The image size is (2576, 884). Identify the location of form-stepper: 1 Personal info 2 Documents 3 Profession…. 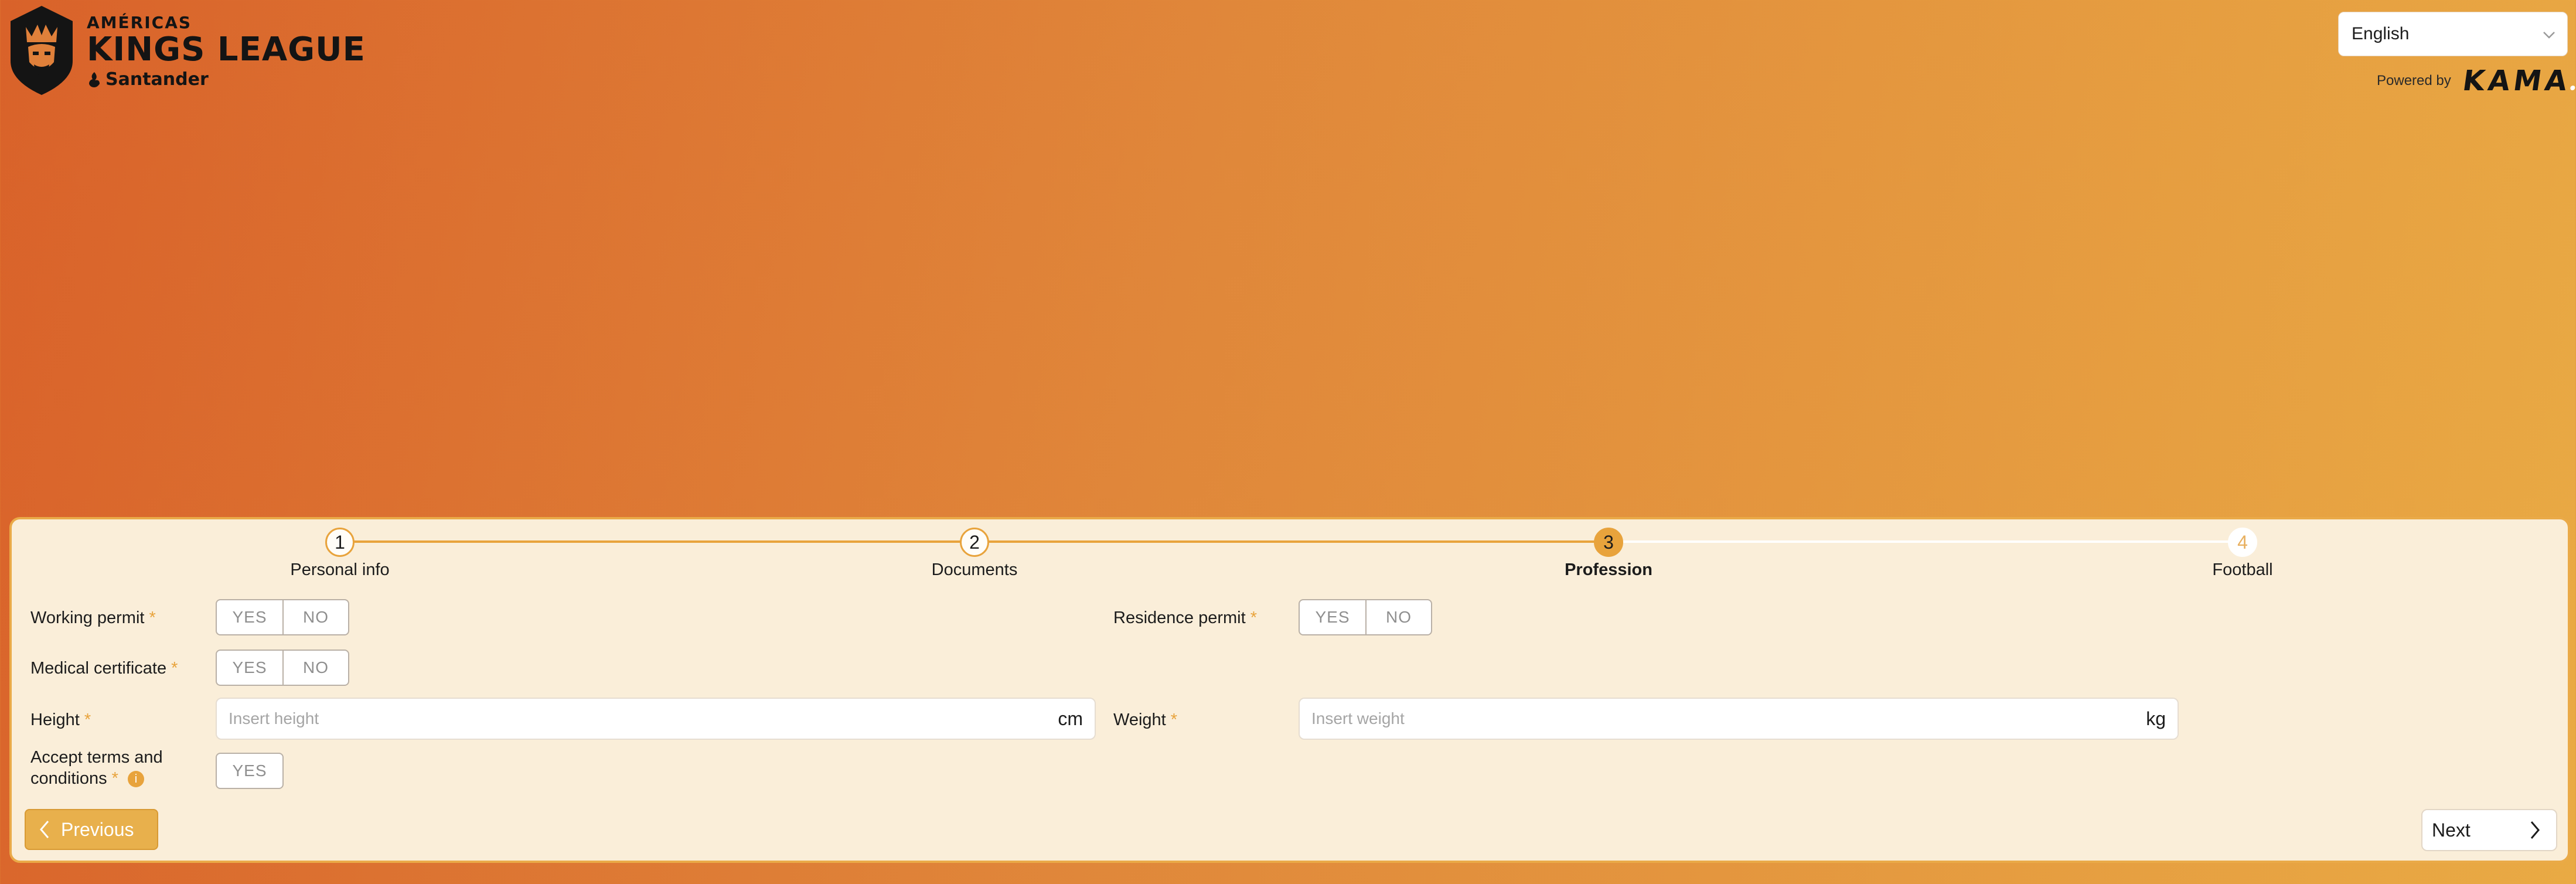
(1290, 551).